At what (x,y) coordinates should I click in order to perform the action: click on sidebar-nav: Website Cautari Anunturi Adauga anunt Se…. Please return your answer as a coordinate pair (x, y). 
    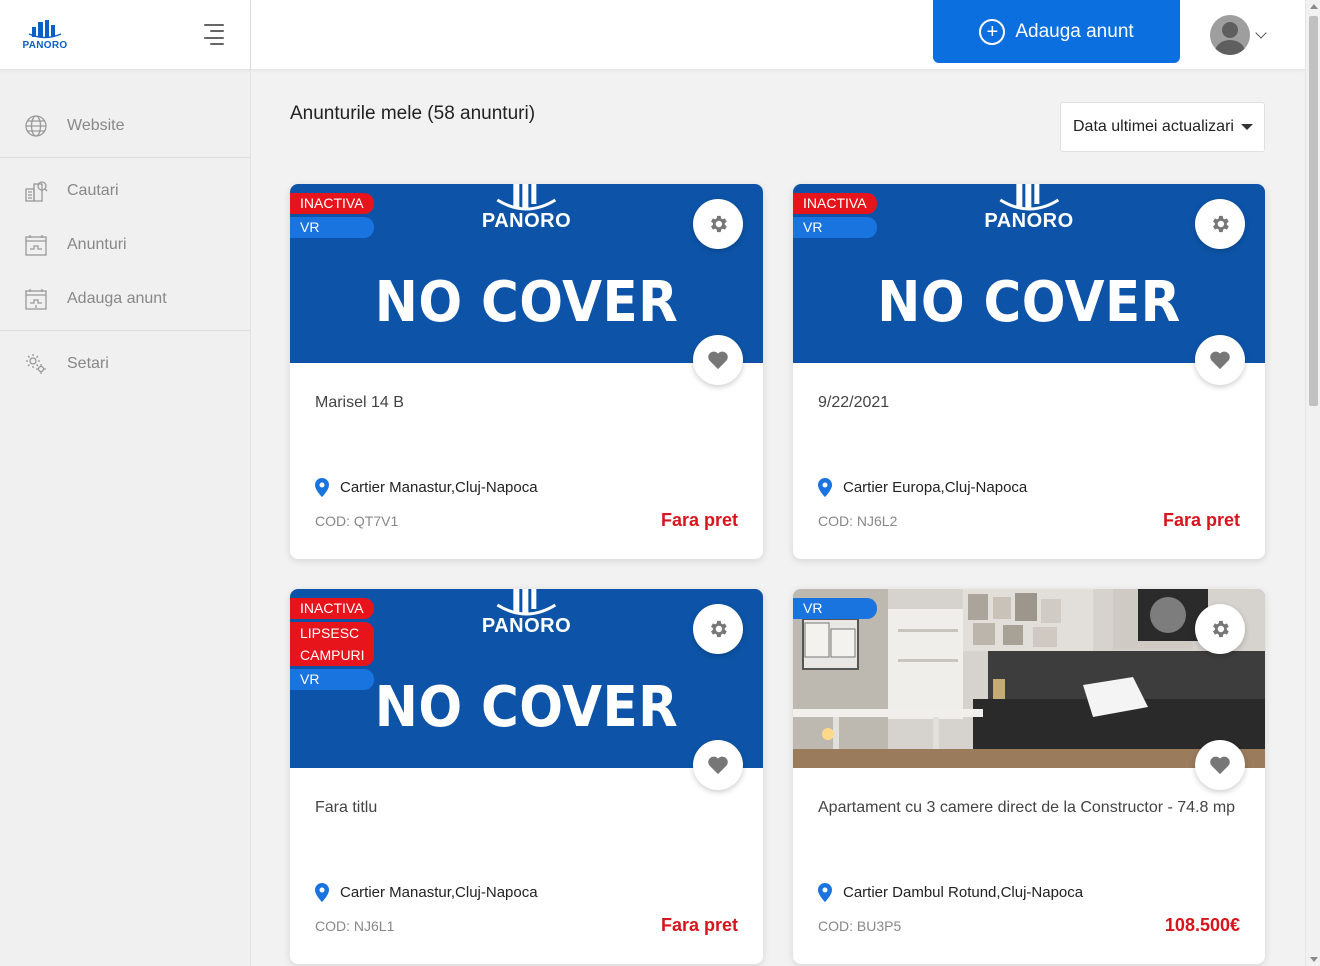
    Looking at the image, I should click on (125, 230).